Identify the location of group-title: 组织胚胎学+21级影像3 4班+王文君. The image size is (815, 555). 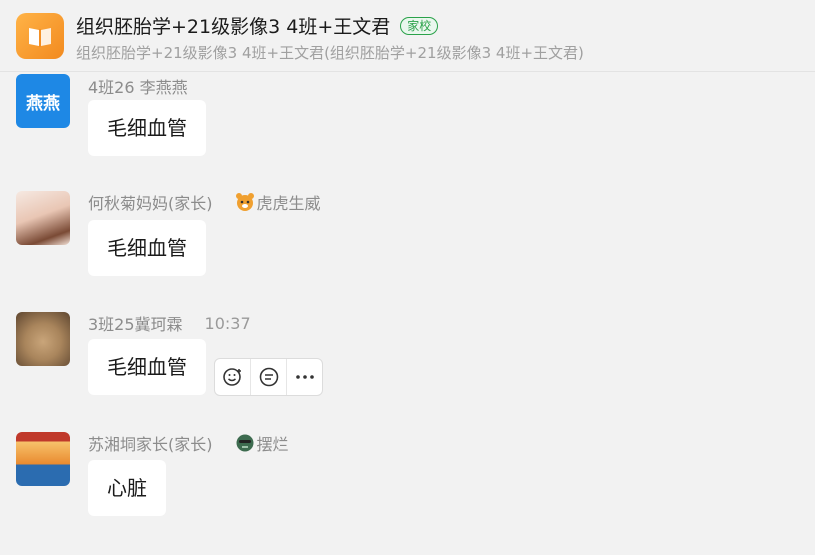
(233, 27).